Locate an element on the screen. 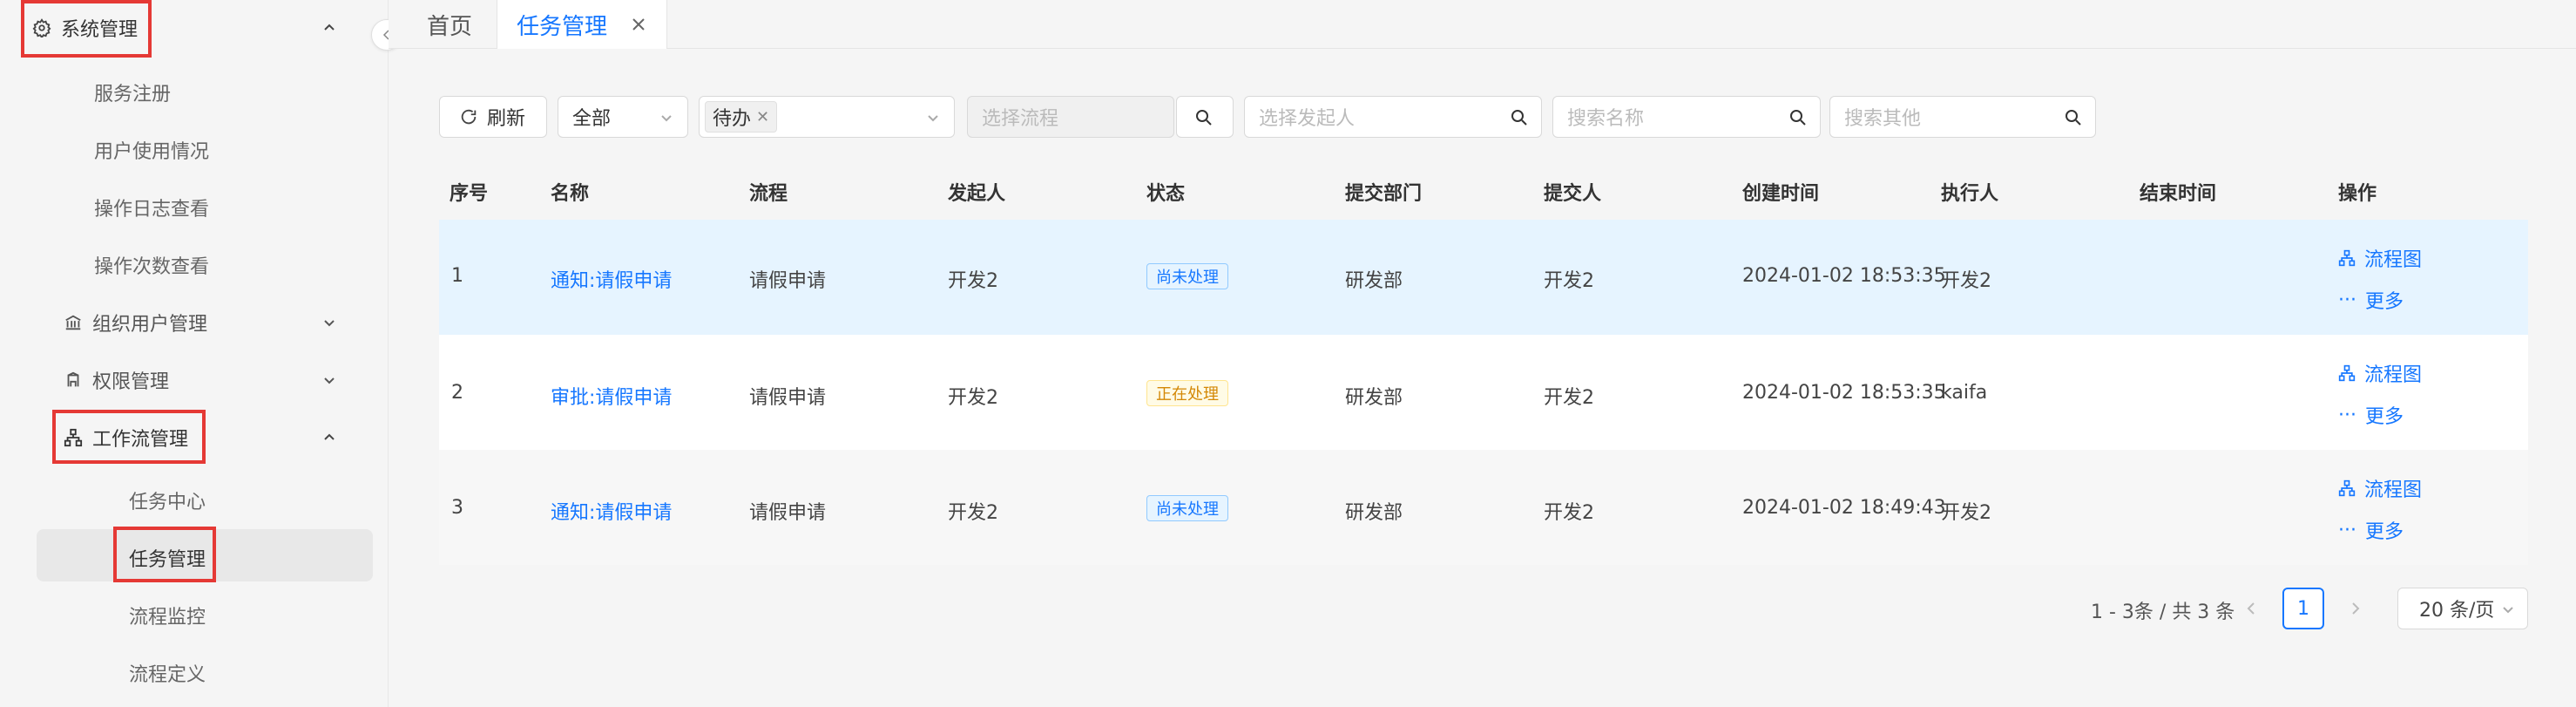  initiator-select: 选择发起人 is located at coordinates (1393, 117).